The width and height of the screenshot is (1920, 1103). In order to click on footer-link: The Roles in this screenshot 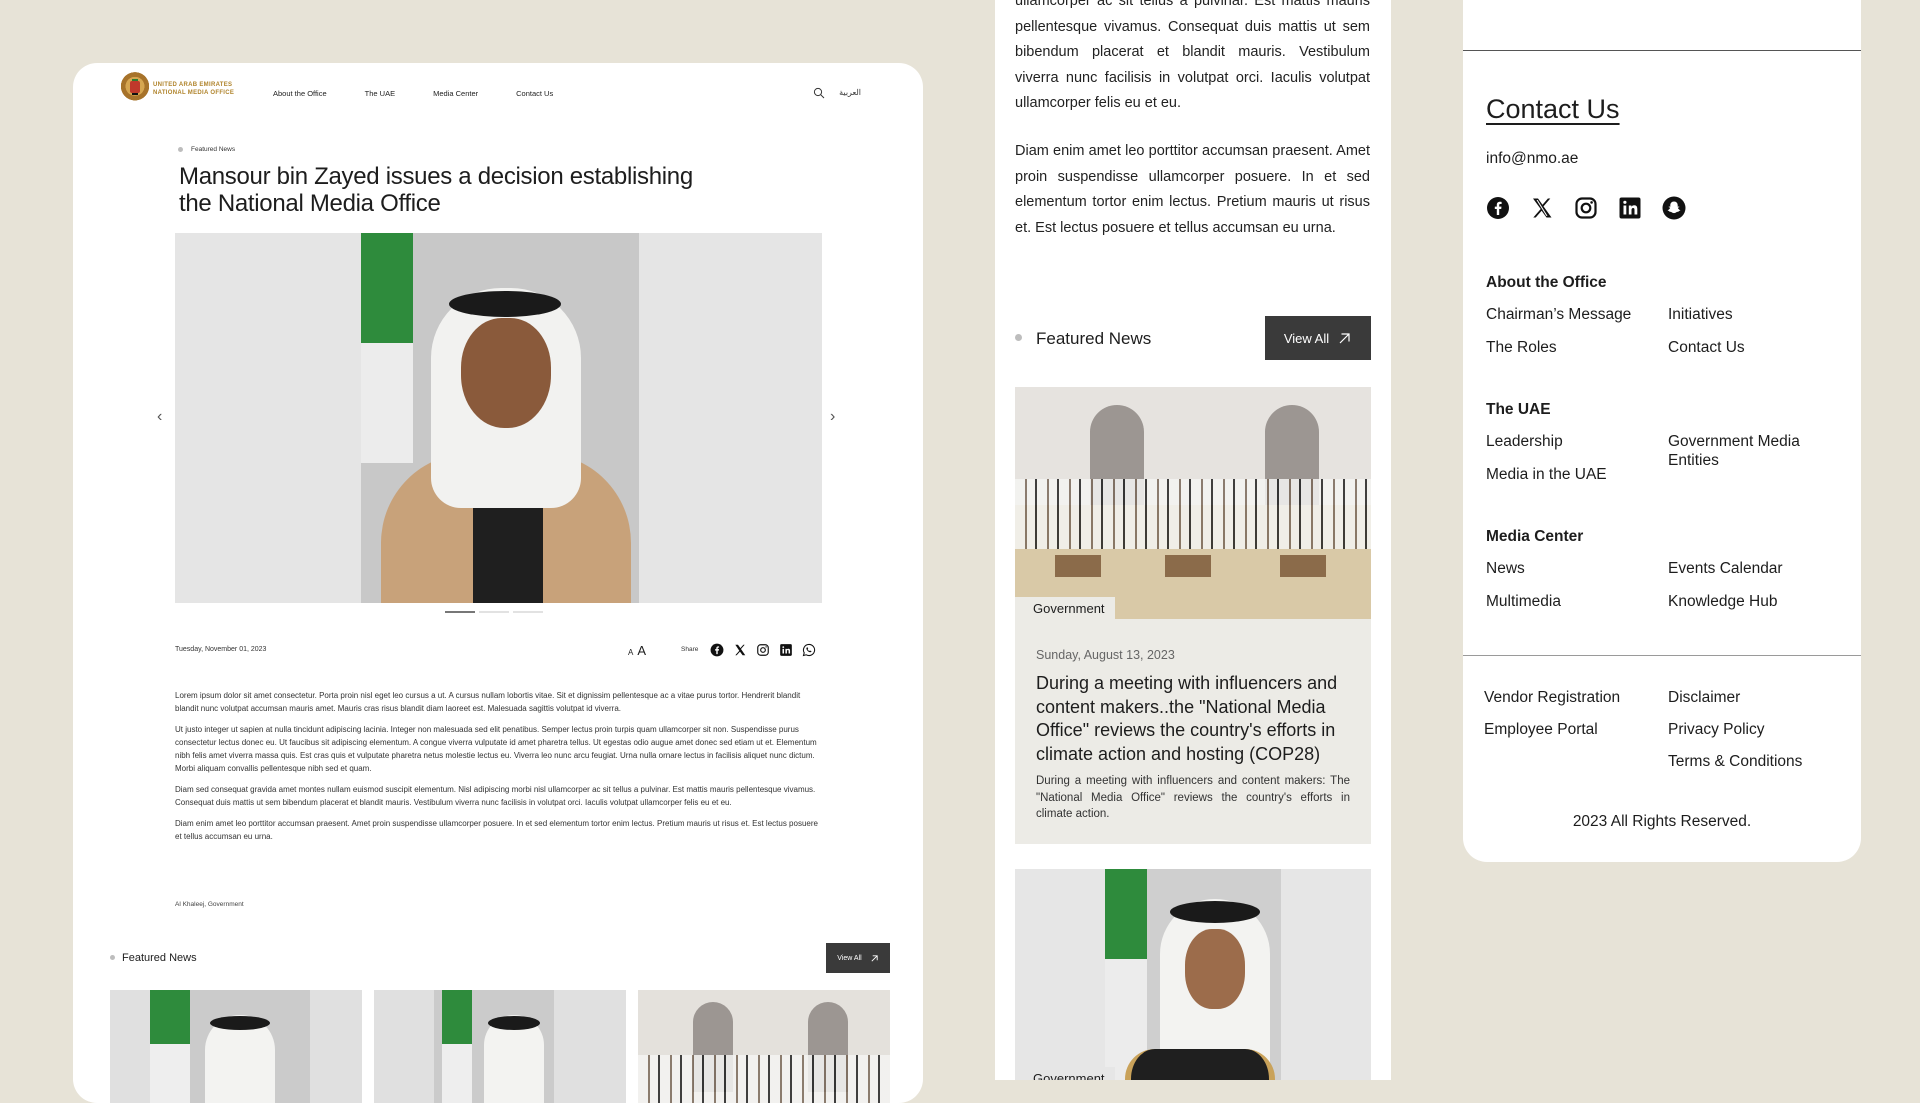, I will do `click(1521, 347)`.